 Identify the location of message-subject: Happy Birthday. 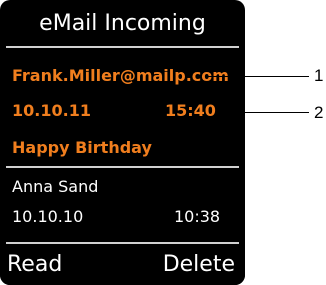
(82, 147).